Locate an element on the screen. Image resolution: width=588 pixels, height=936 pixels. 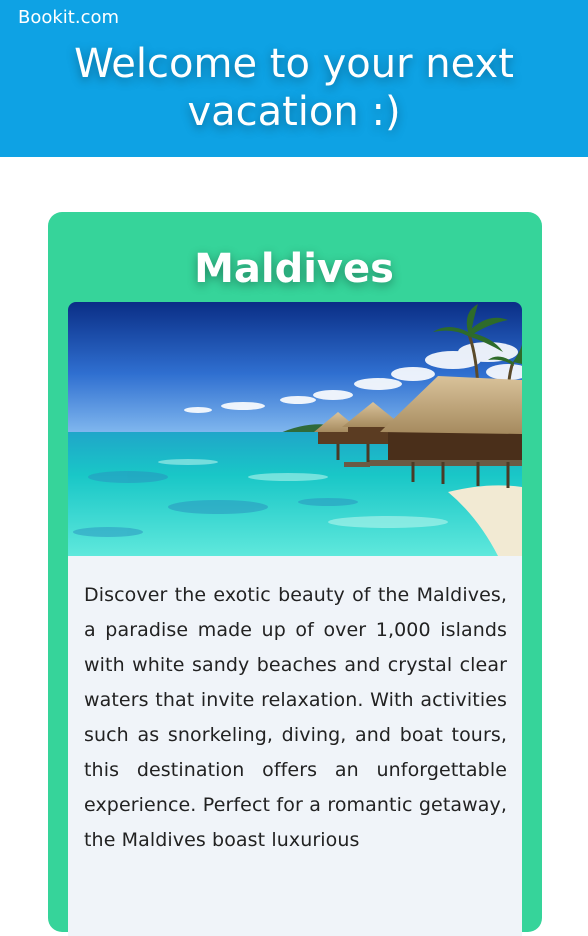
destination-title: Maldives is located at coordinates (294, 269).